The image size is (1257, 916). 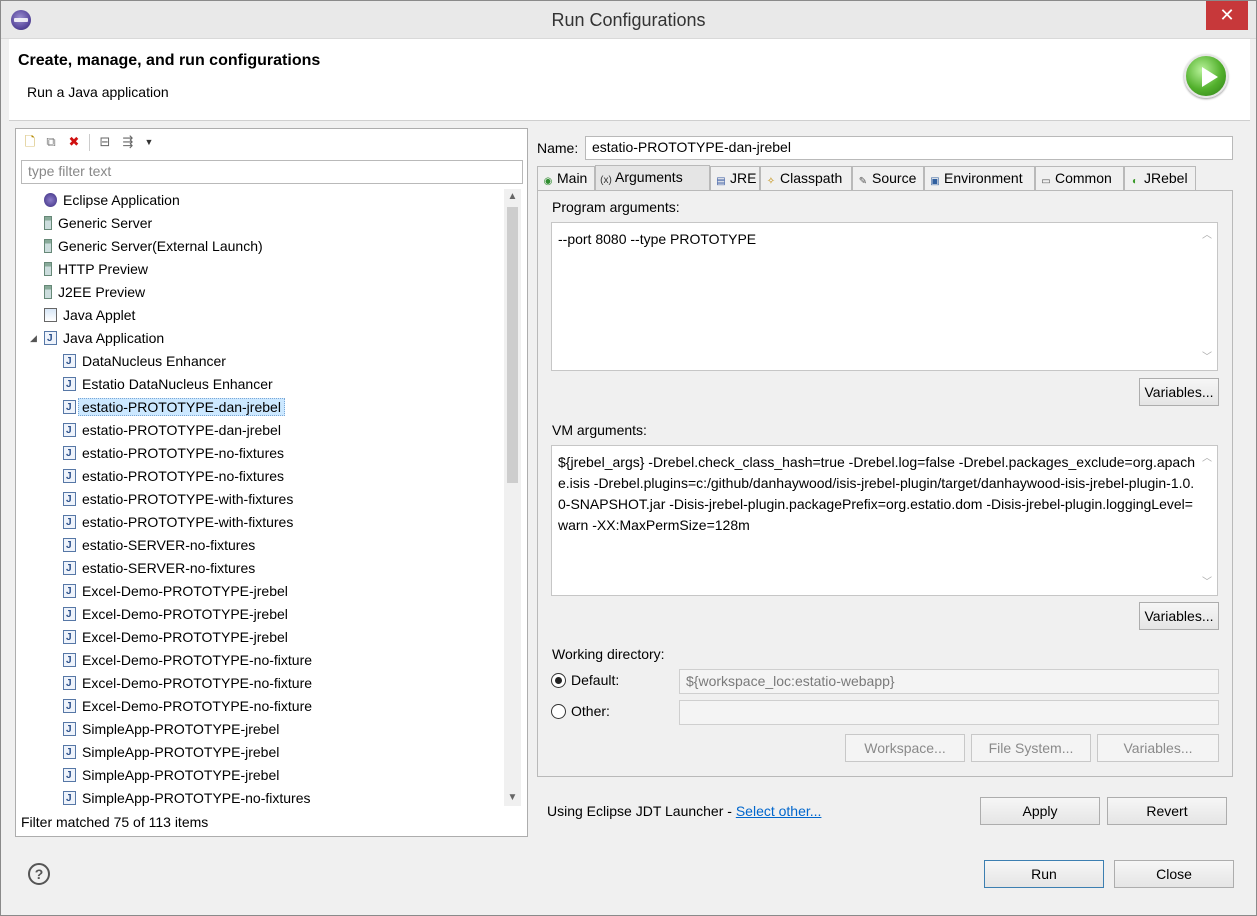 I want to click on tab-jrebel: ◐ JRebel, so click(x=1160, y=178).